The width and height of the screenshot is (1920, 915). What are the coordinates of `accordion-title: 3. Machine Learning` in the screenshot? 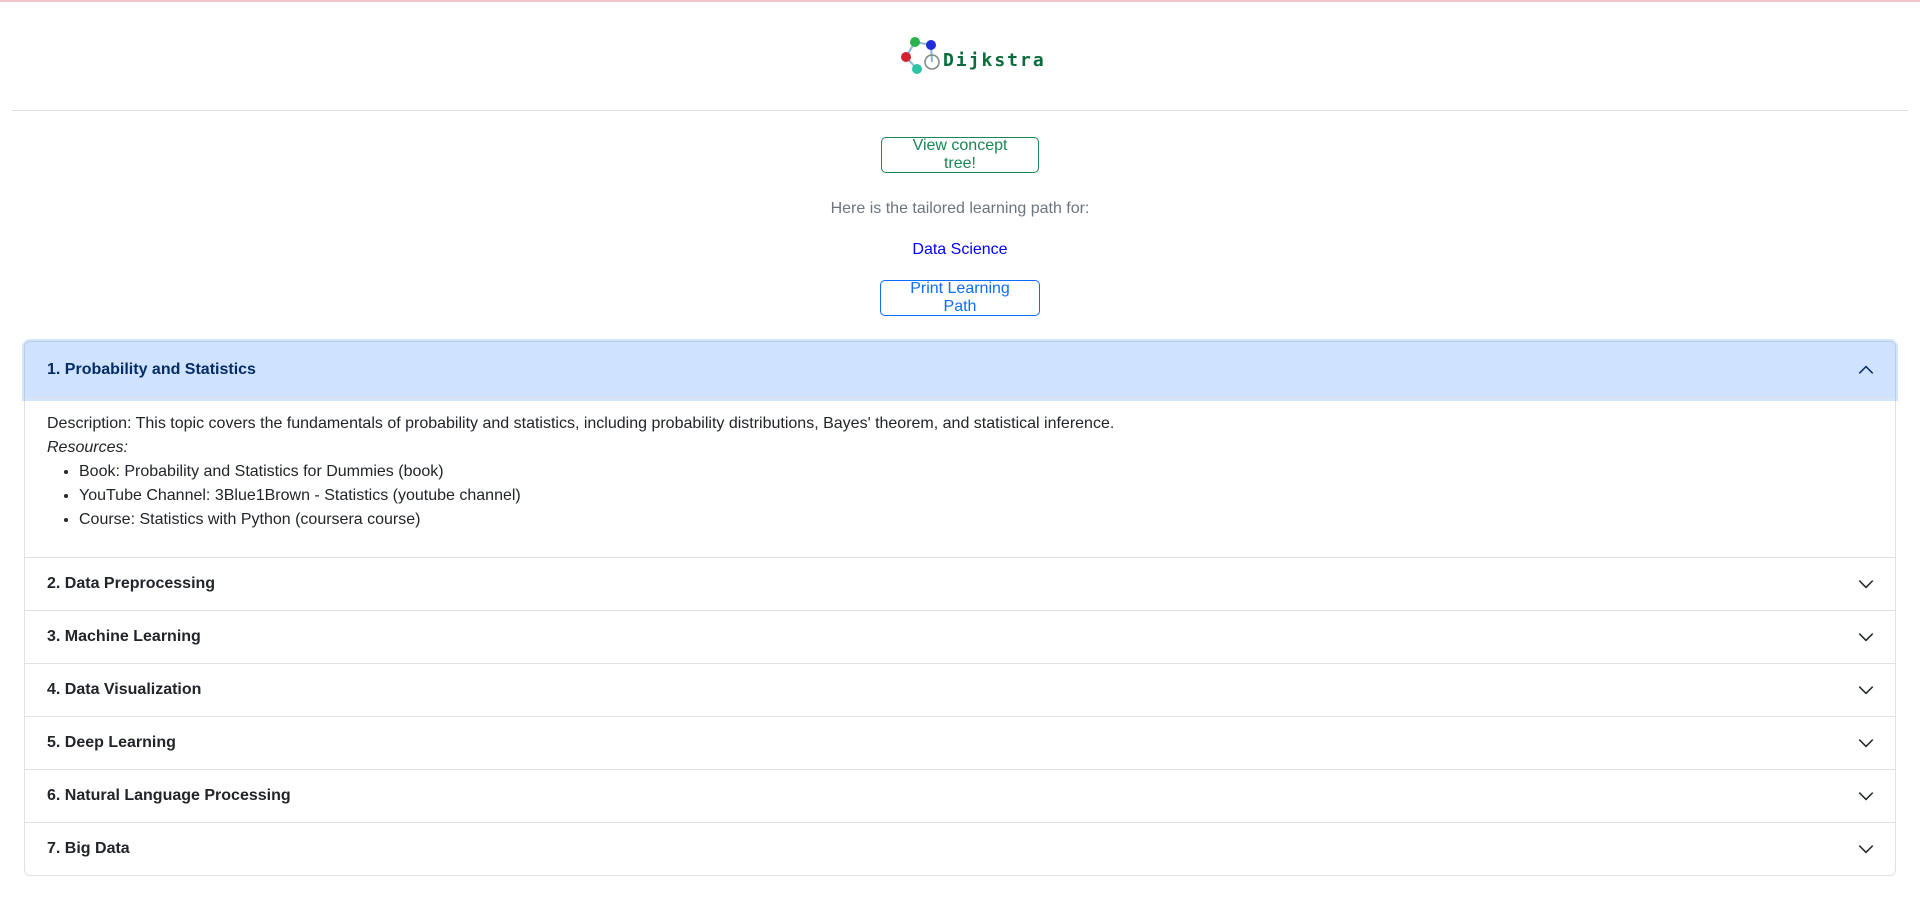 It's located at (124, 636).